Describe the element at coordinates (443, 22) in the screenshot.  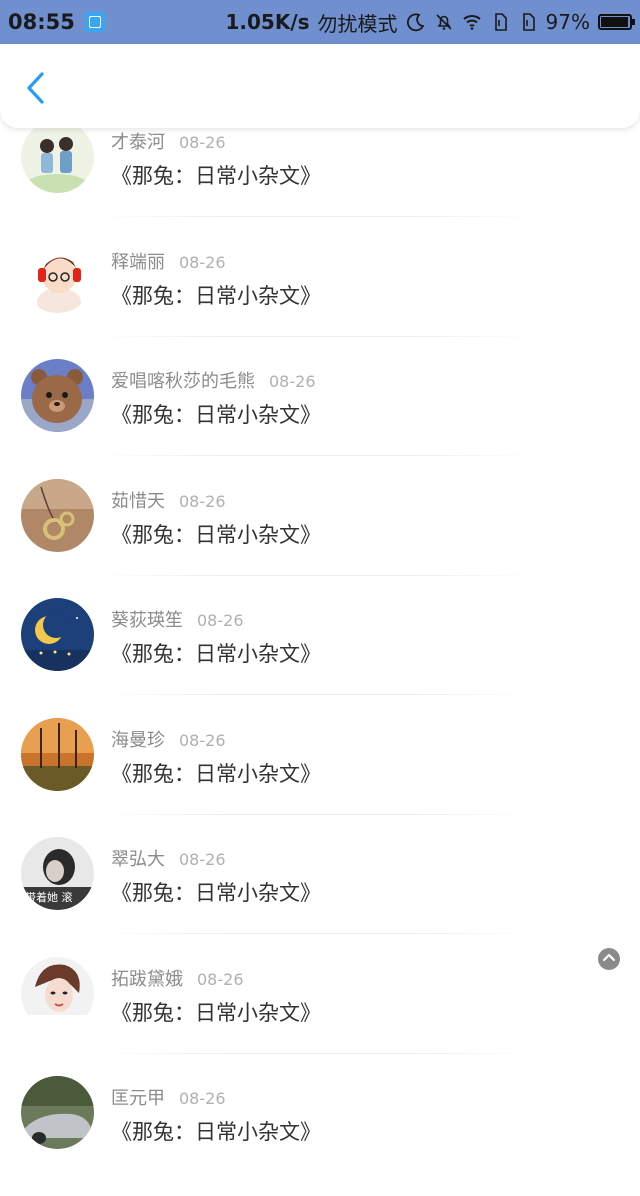
I see `bell-off-icon` at that location.